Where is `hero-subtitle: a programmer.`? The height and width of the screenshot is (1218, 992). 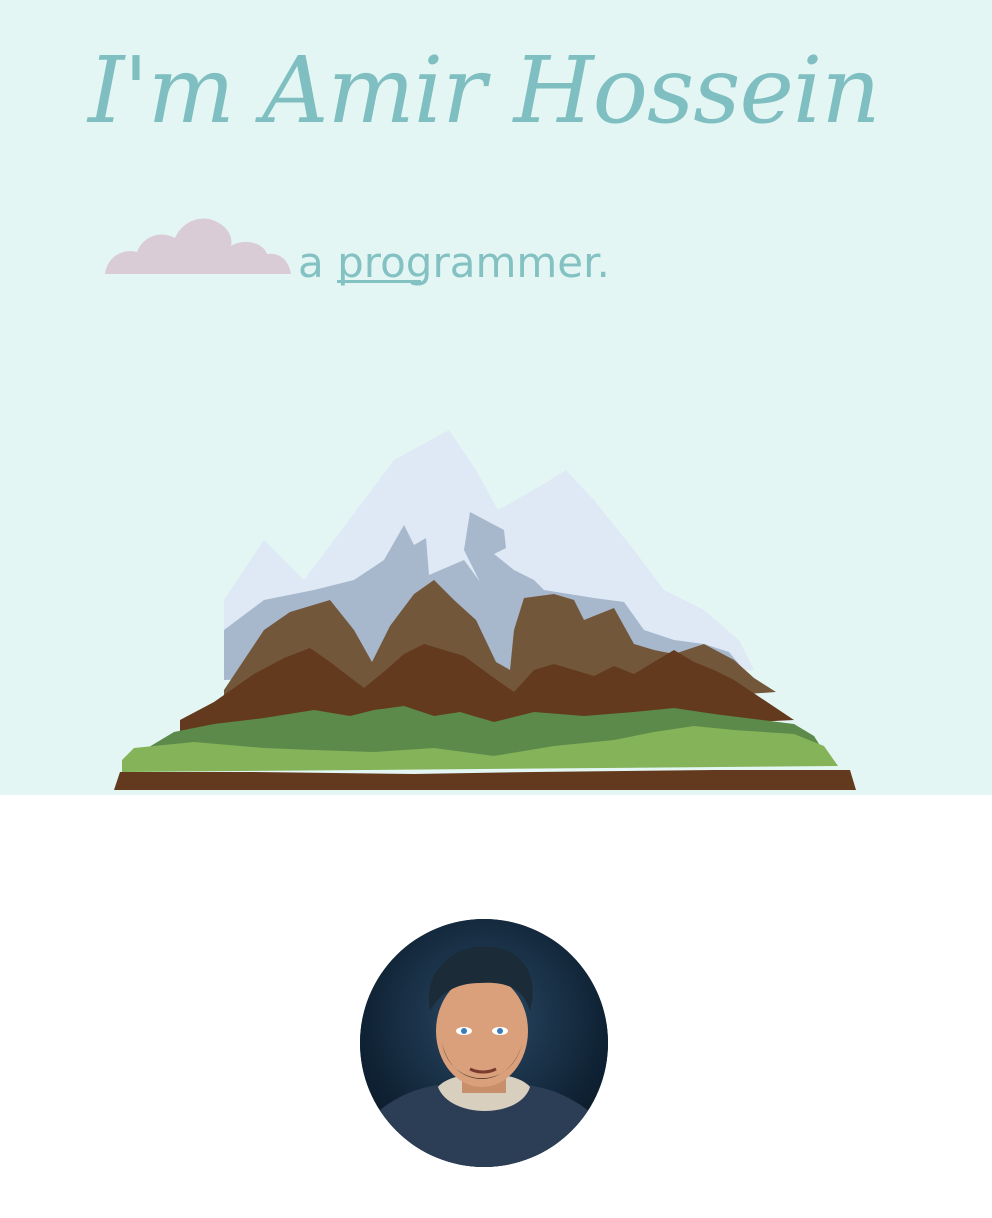 hero-subtitle: a programmer. is located at coordinates (454, 263).